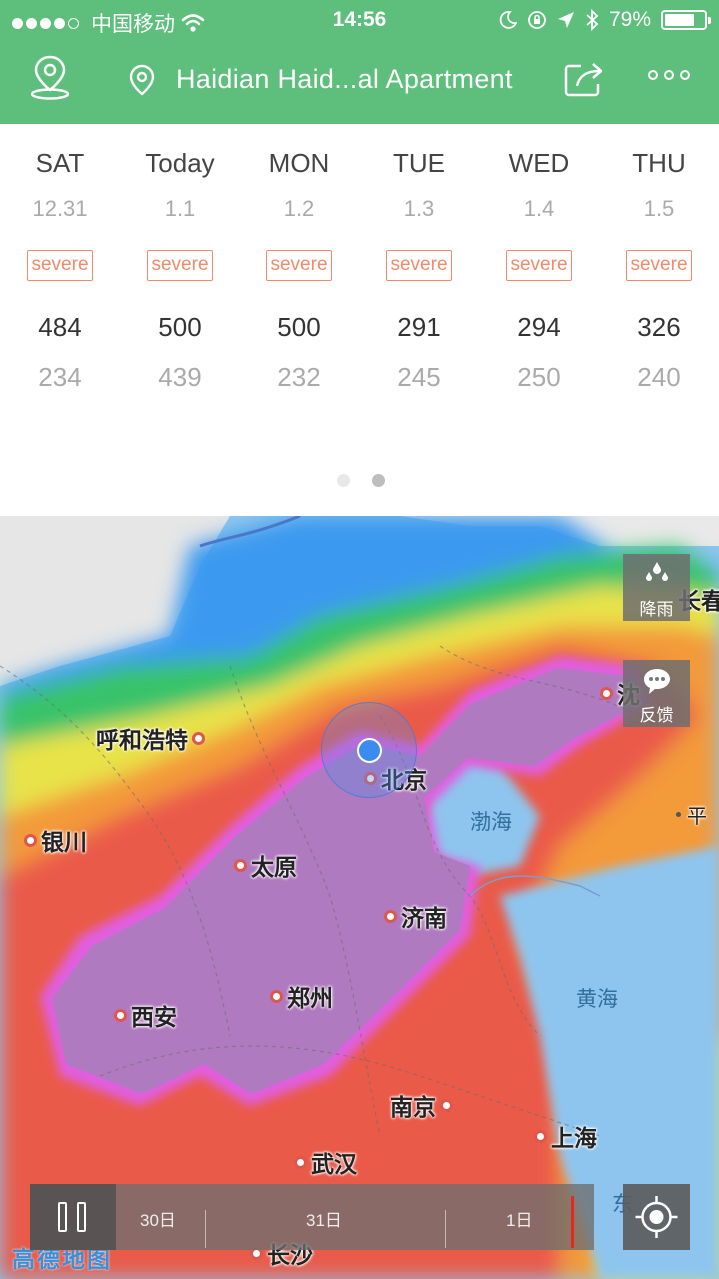 This screenshot has height=1279, width=719. Describe the element at coordinates (419, 208) in the screenshot. I see `date-label: 1.3` at that location.